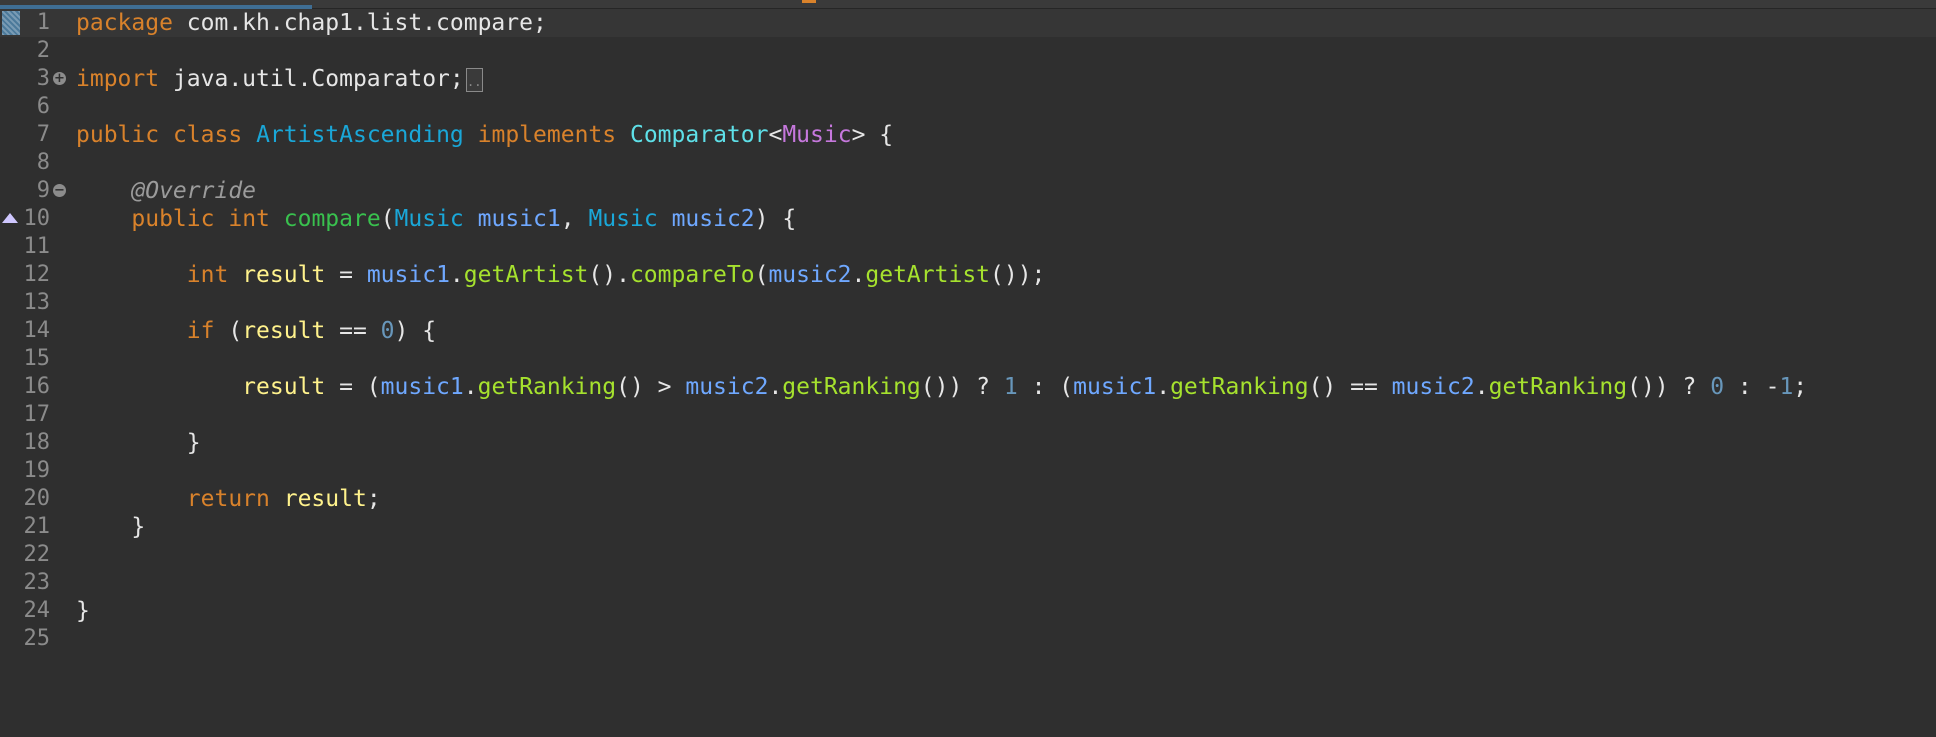 This screenshot has width=1936, height=737. I want to click on line-gutter: 25, so click(33, 639).